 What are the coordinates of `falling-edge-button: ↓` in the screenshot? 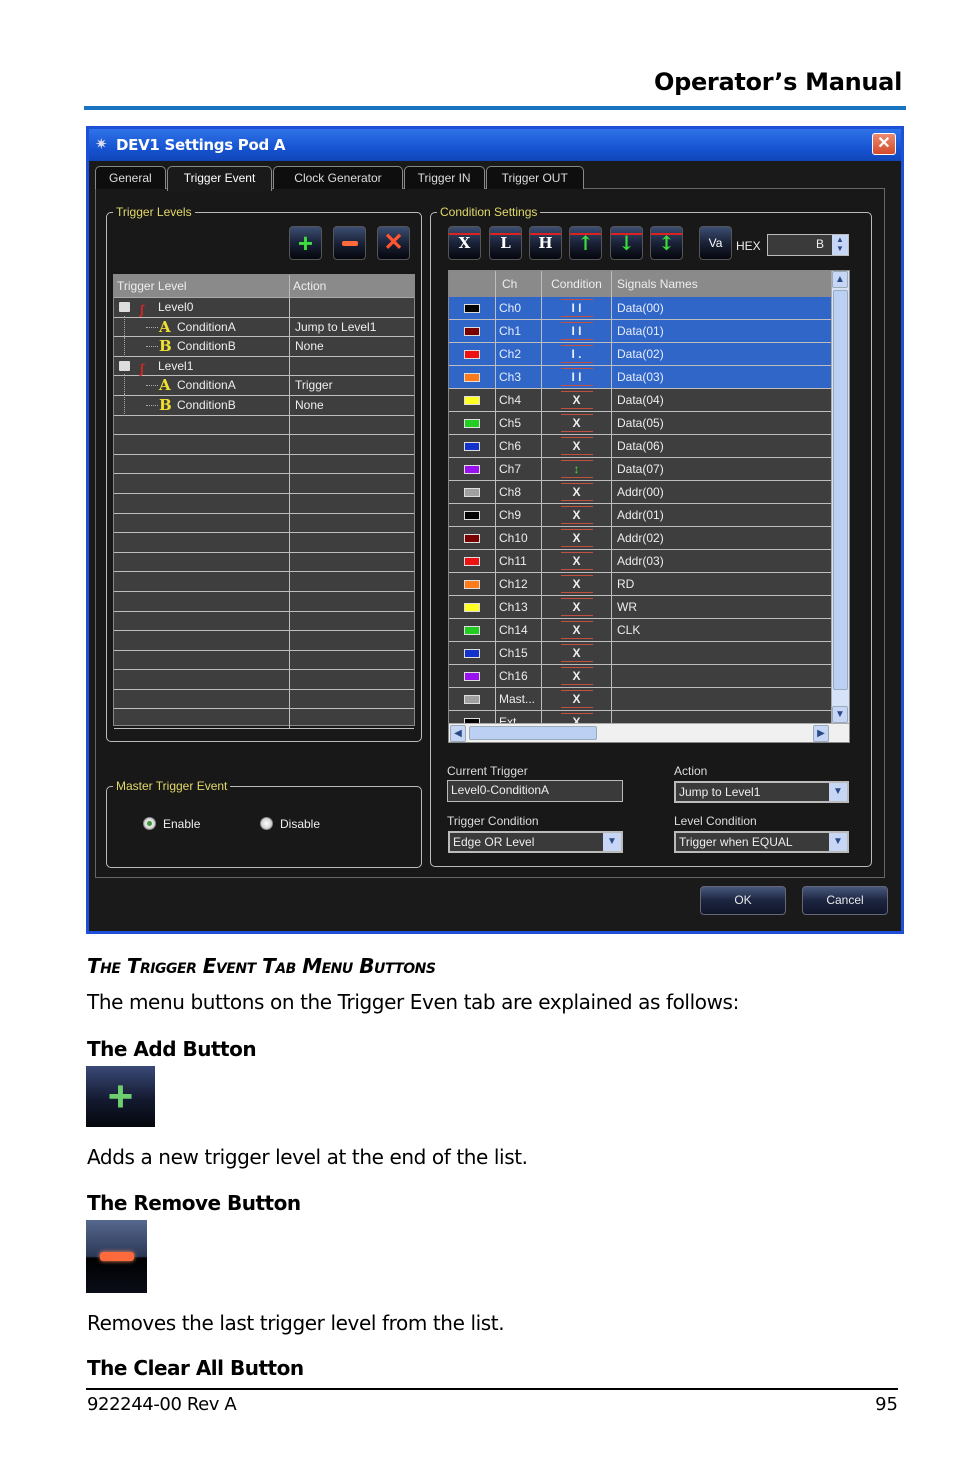 It's located at (626, 243).